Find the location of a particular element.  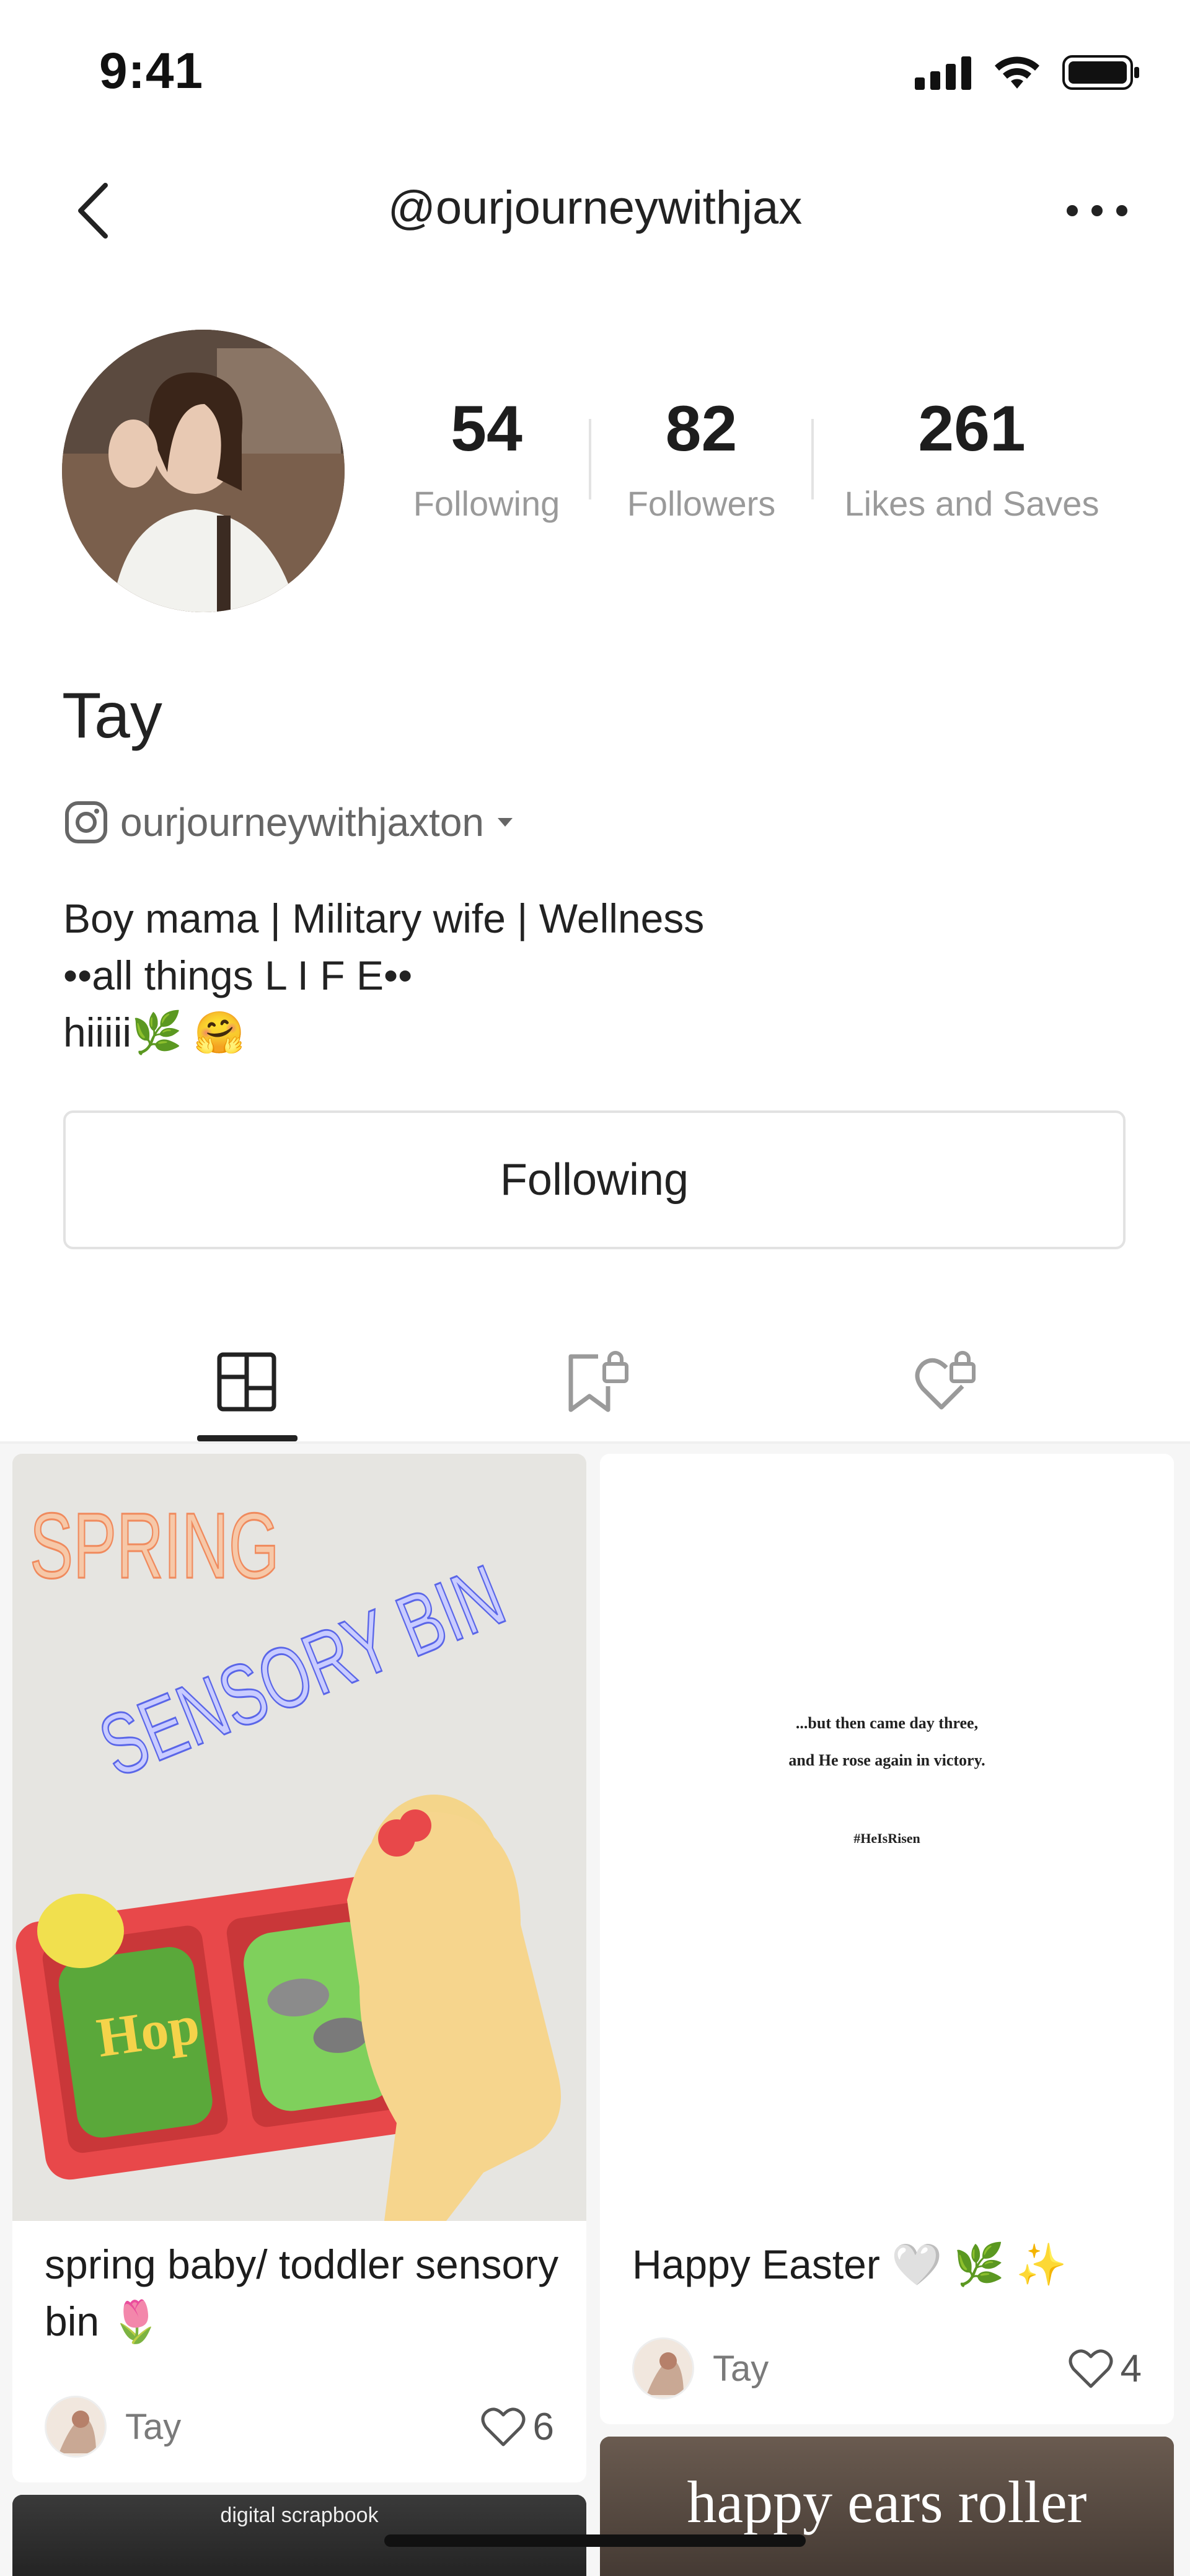

bio-line: hiiiii🌿 🤗 is located at coordinates (154, 1032).